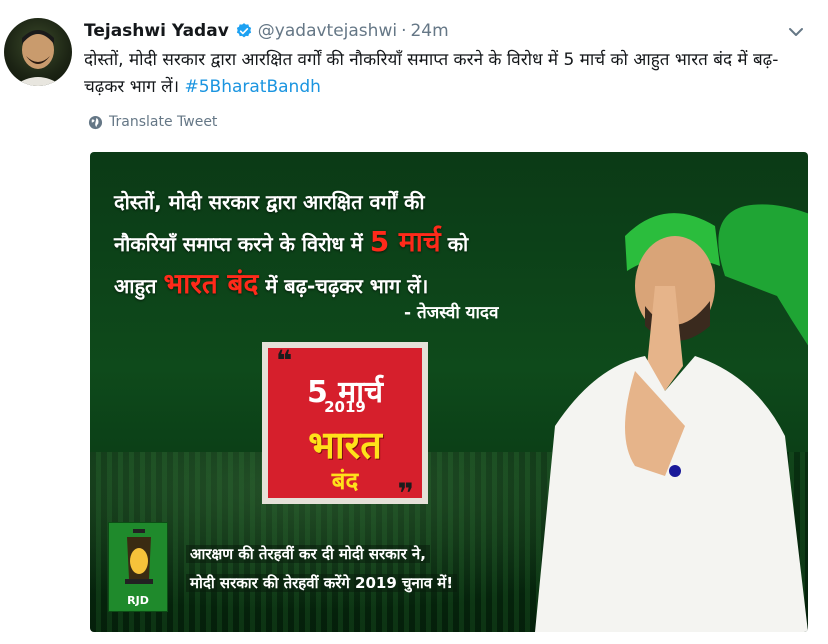  I want to click on rjd-logo-text: RJD, so click(138, 600).